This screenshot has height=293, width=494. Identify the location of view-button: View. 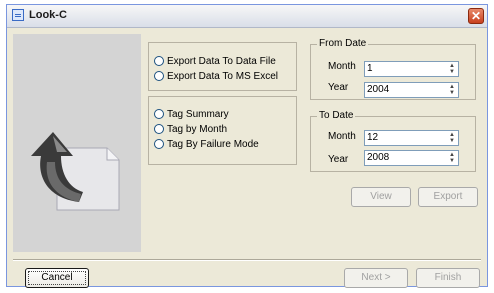
(381, 197).